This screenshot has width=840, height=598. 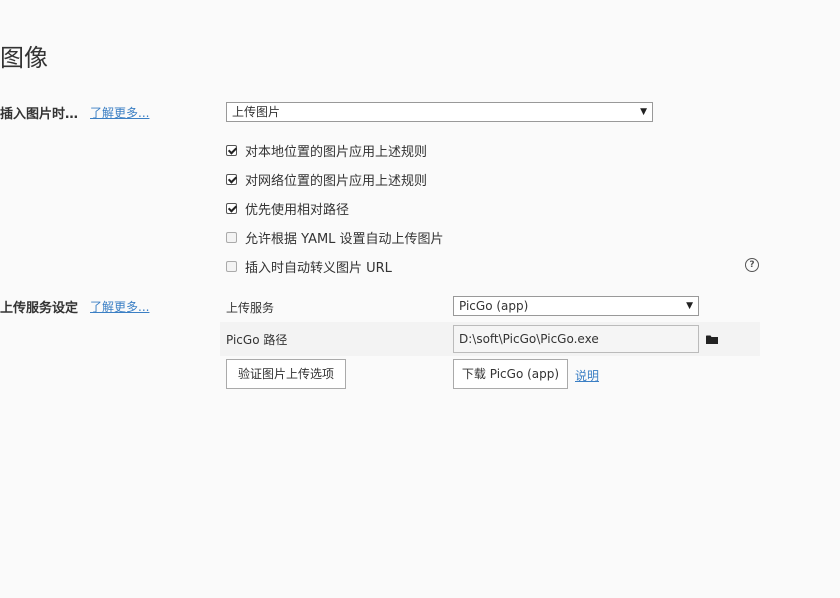 What do you see at coordinates (297, 210) in the screenshot?
I see `option-relative-path-label: 优先使用相对路径` at bounding box center [297, 210].